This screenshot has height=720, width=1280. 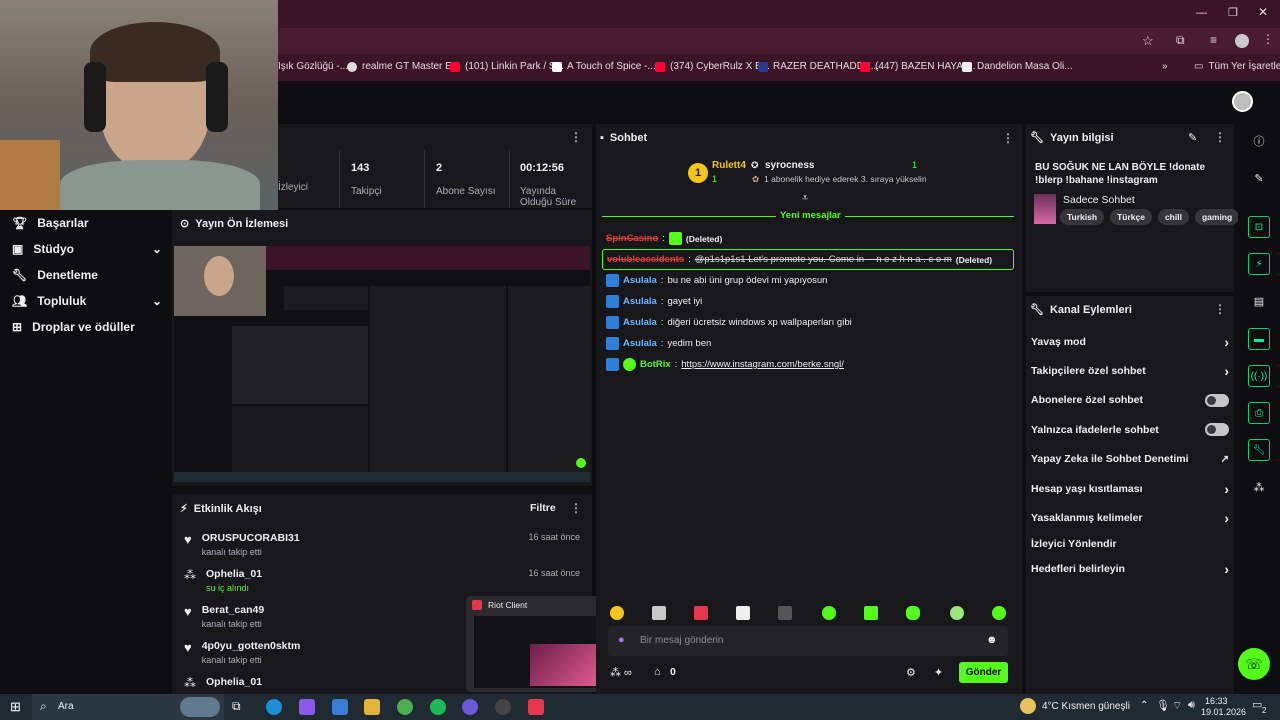 I want to click on category-name: Sadece Sohbet, so click(x=1099, y=200).